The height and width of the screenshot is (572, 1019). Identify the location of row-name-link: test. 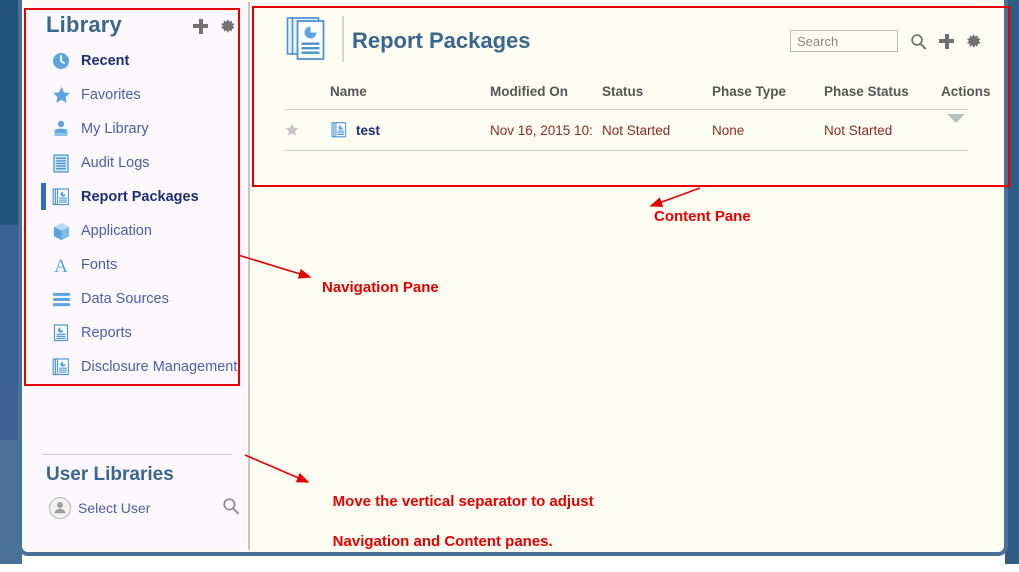
(368, 130).